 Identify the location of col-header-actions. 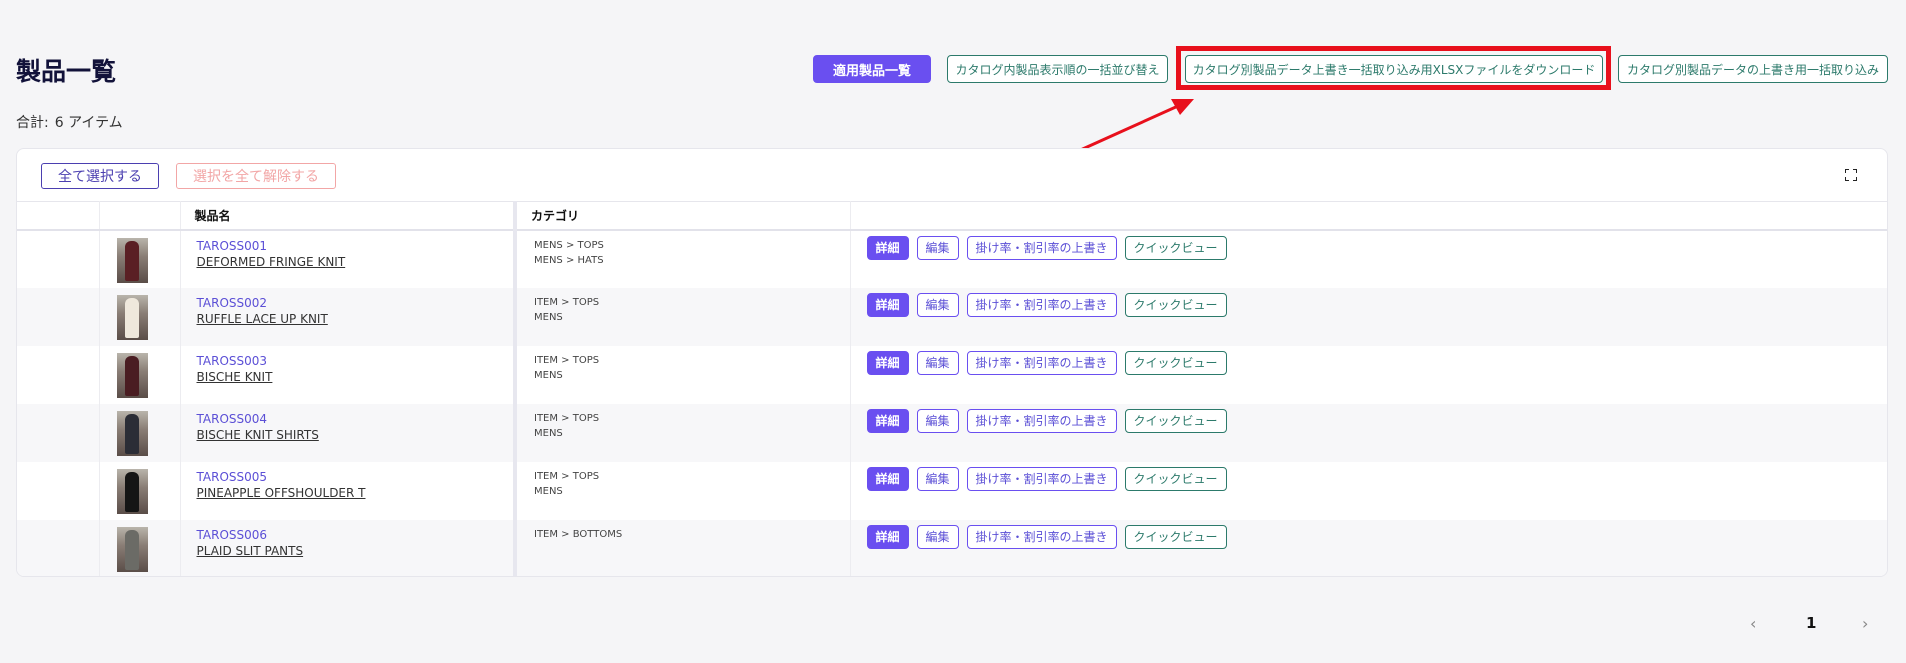
(1368, 216).